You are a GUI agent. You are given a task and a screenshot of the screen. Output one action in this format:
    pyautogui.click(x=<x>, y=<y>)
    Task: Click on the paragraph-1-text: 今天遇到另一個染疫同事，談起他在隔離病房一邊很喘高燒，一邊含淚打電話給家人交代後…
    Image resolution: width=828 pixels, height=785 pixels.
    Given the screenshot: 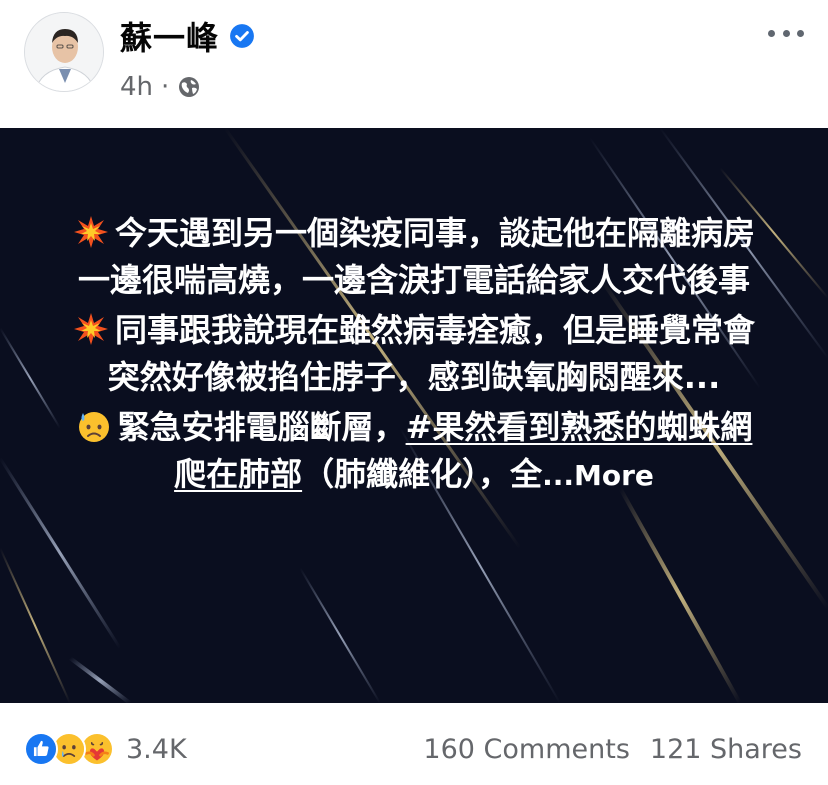 What is the action you would take?
    pyautogui.click(x=416, y=256)
    